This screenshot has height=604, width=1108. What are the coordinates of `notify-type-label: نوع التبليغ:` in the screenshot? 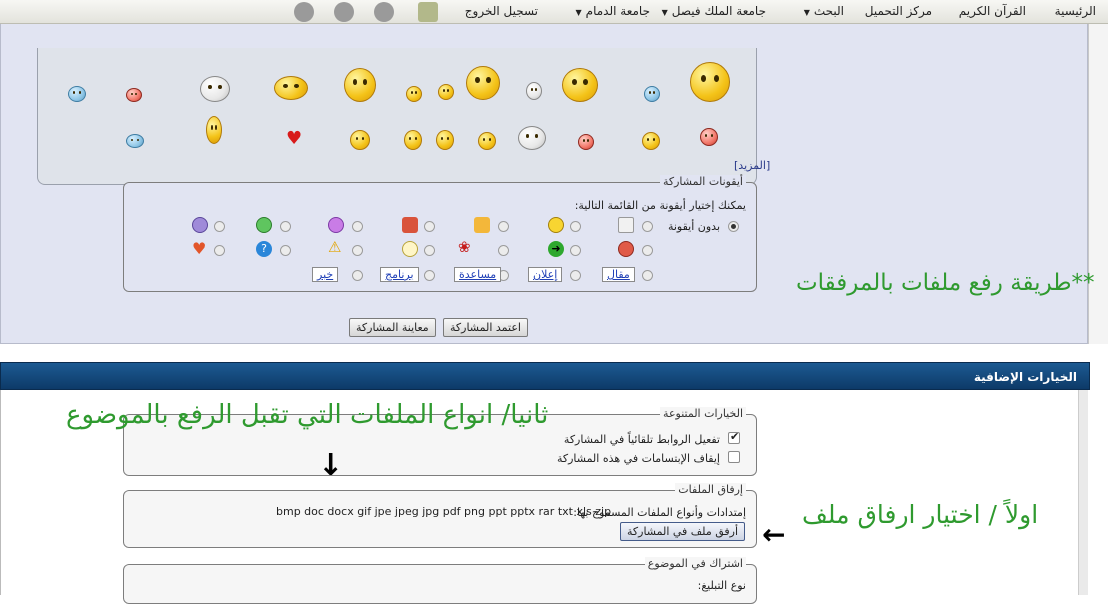 It's located at (721, 585).